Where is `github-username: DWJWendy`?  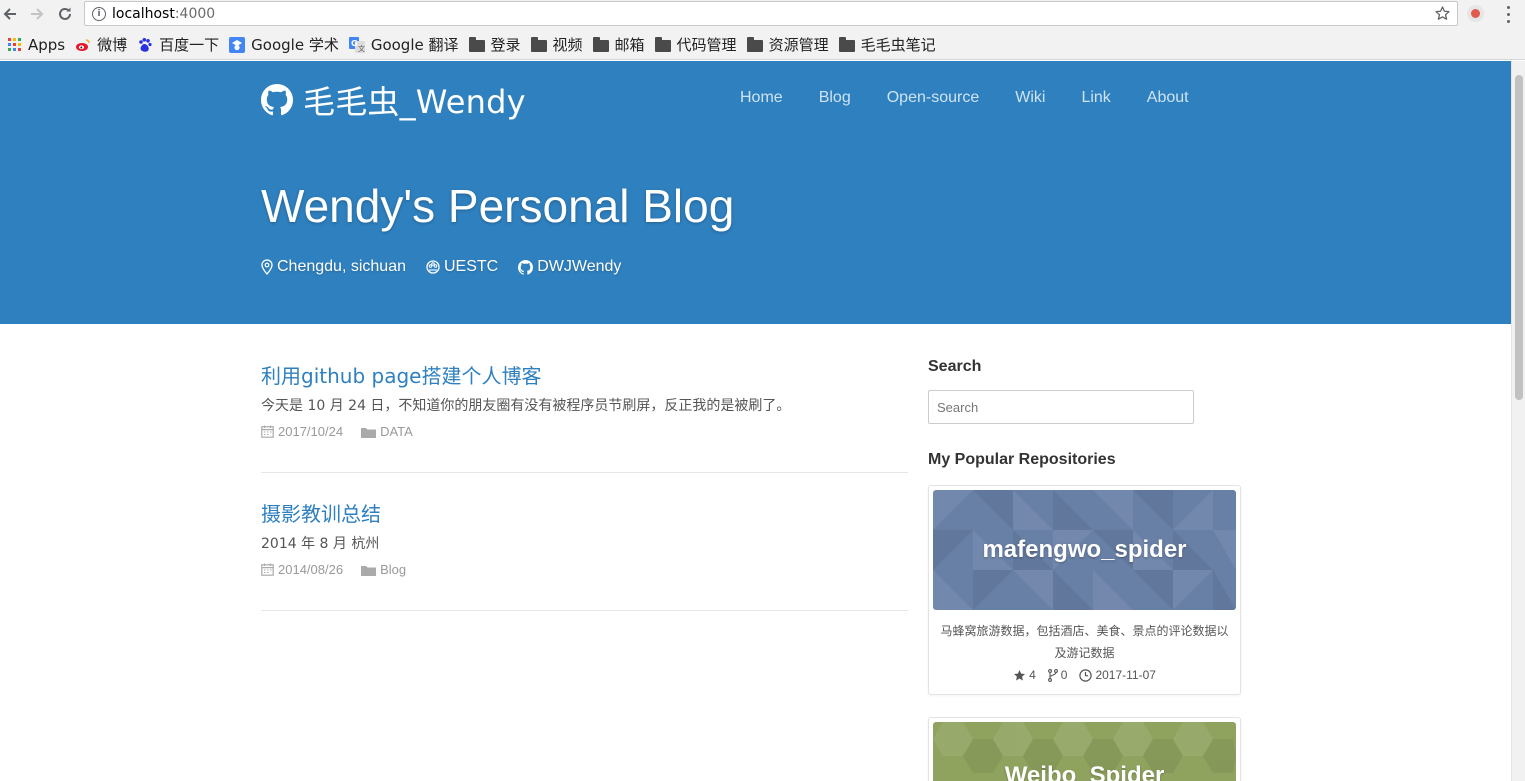
github-username: DWJWendy is located at coordinates (579, 266).